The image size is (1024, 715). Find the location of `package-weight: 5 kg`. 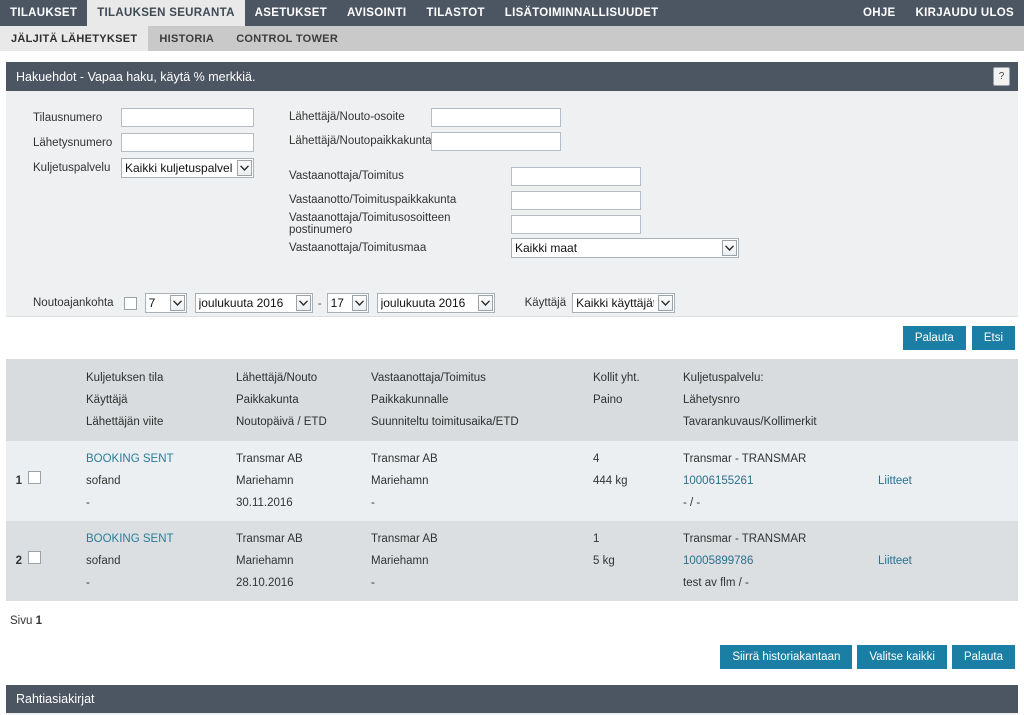

package-weight: 5 kg is located at coordinates (604, 561).